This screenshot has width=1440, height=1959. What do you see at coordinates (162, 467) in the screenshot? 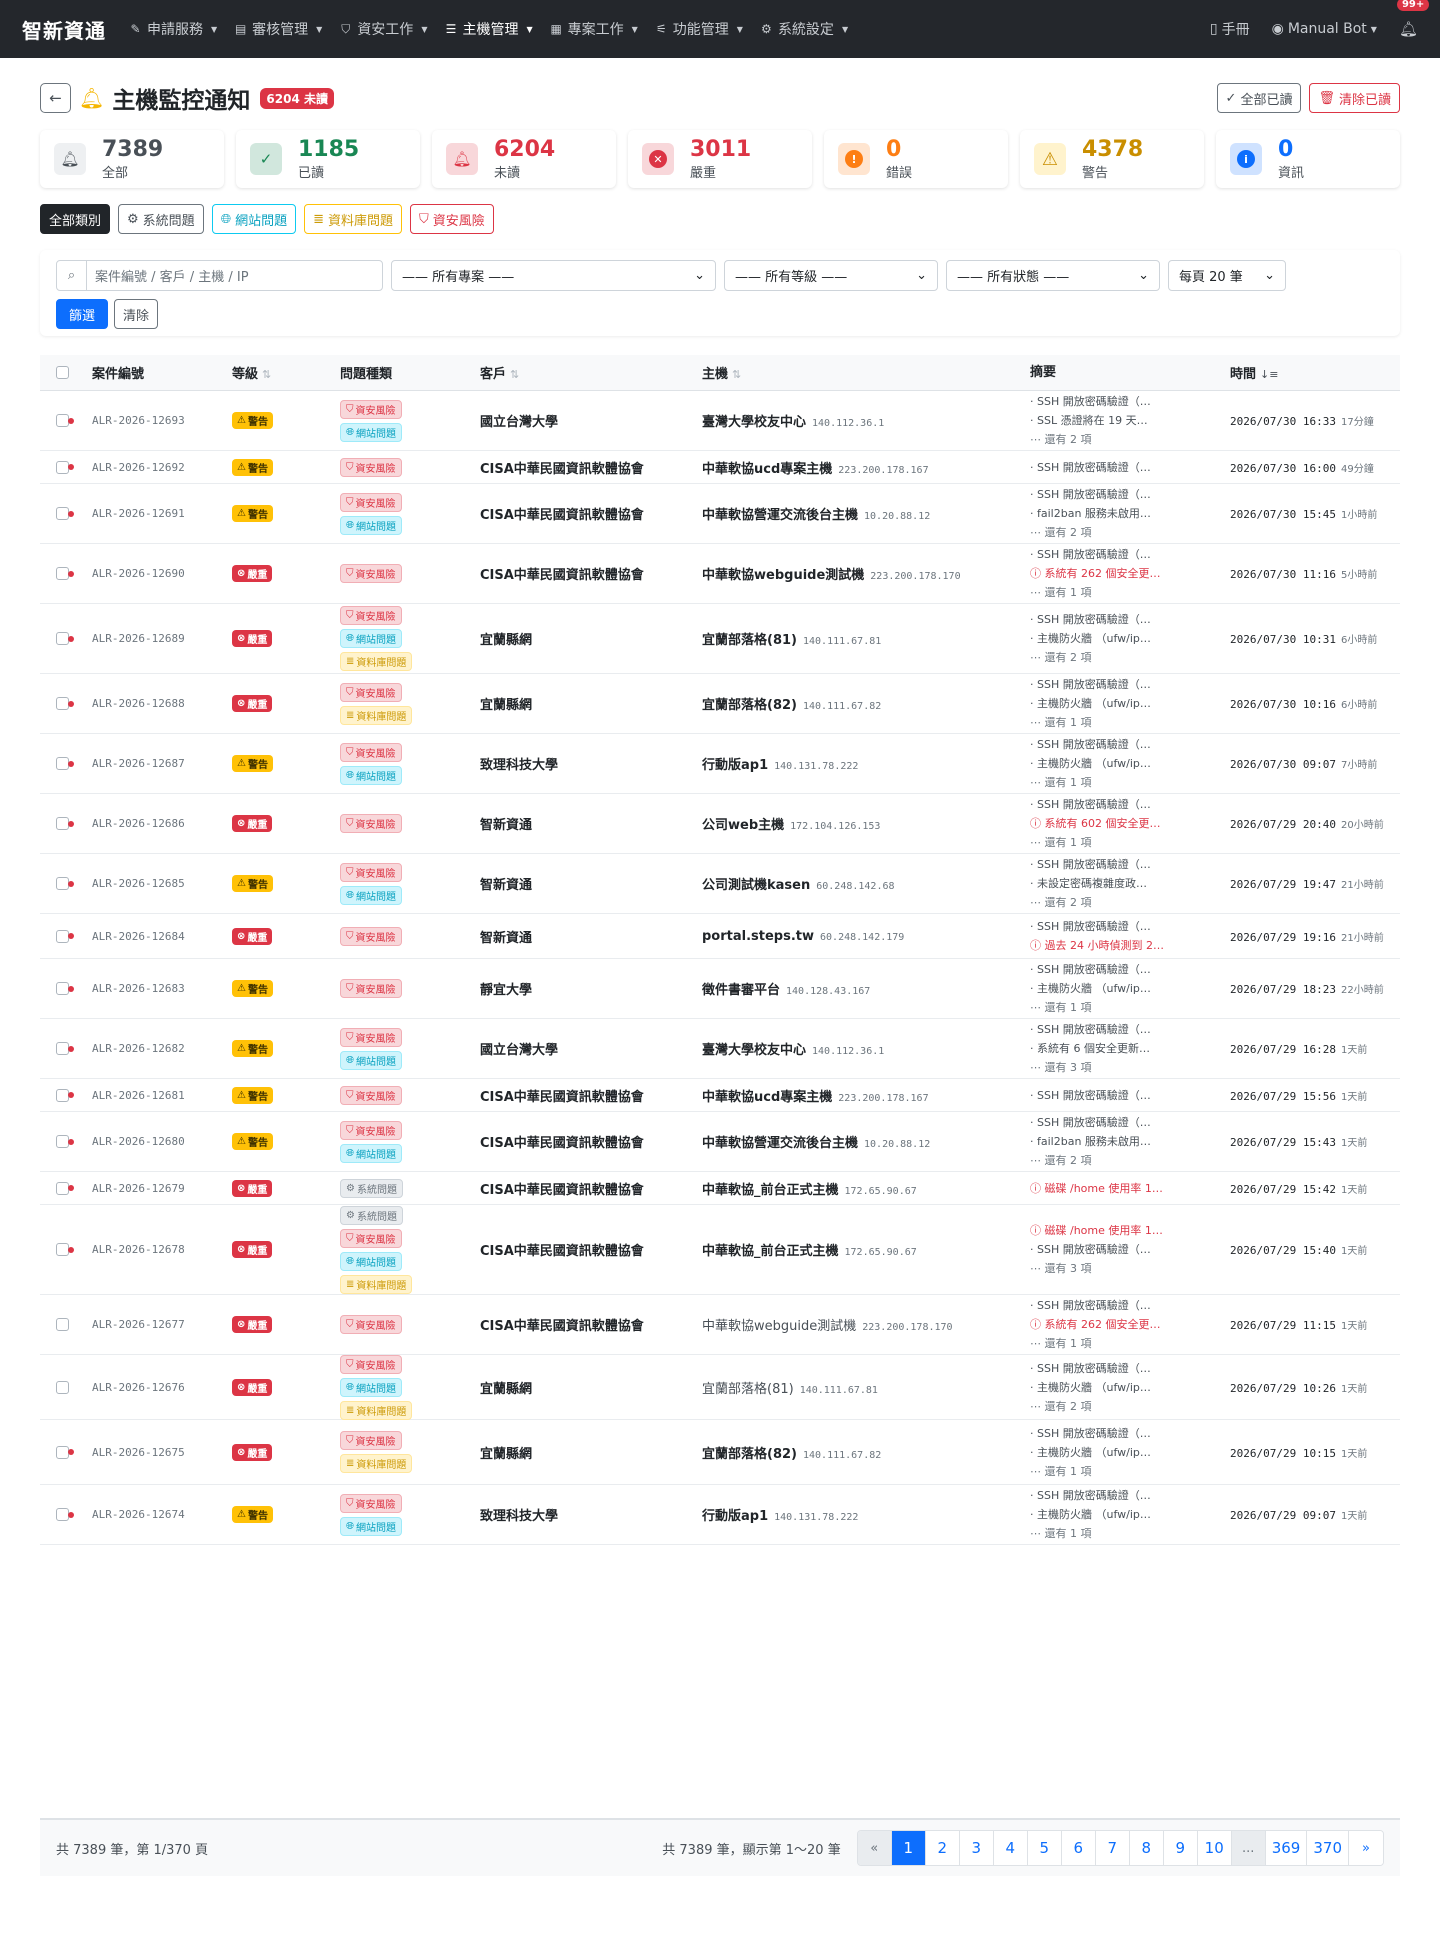
I see `alert-id: ALR-2026-12692` at bounding box center [162, 467].